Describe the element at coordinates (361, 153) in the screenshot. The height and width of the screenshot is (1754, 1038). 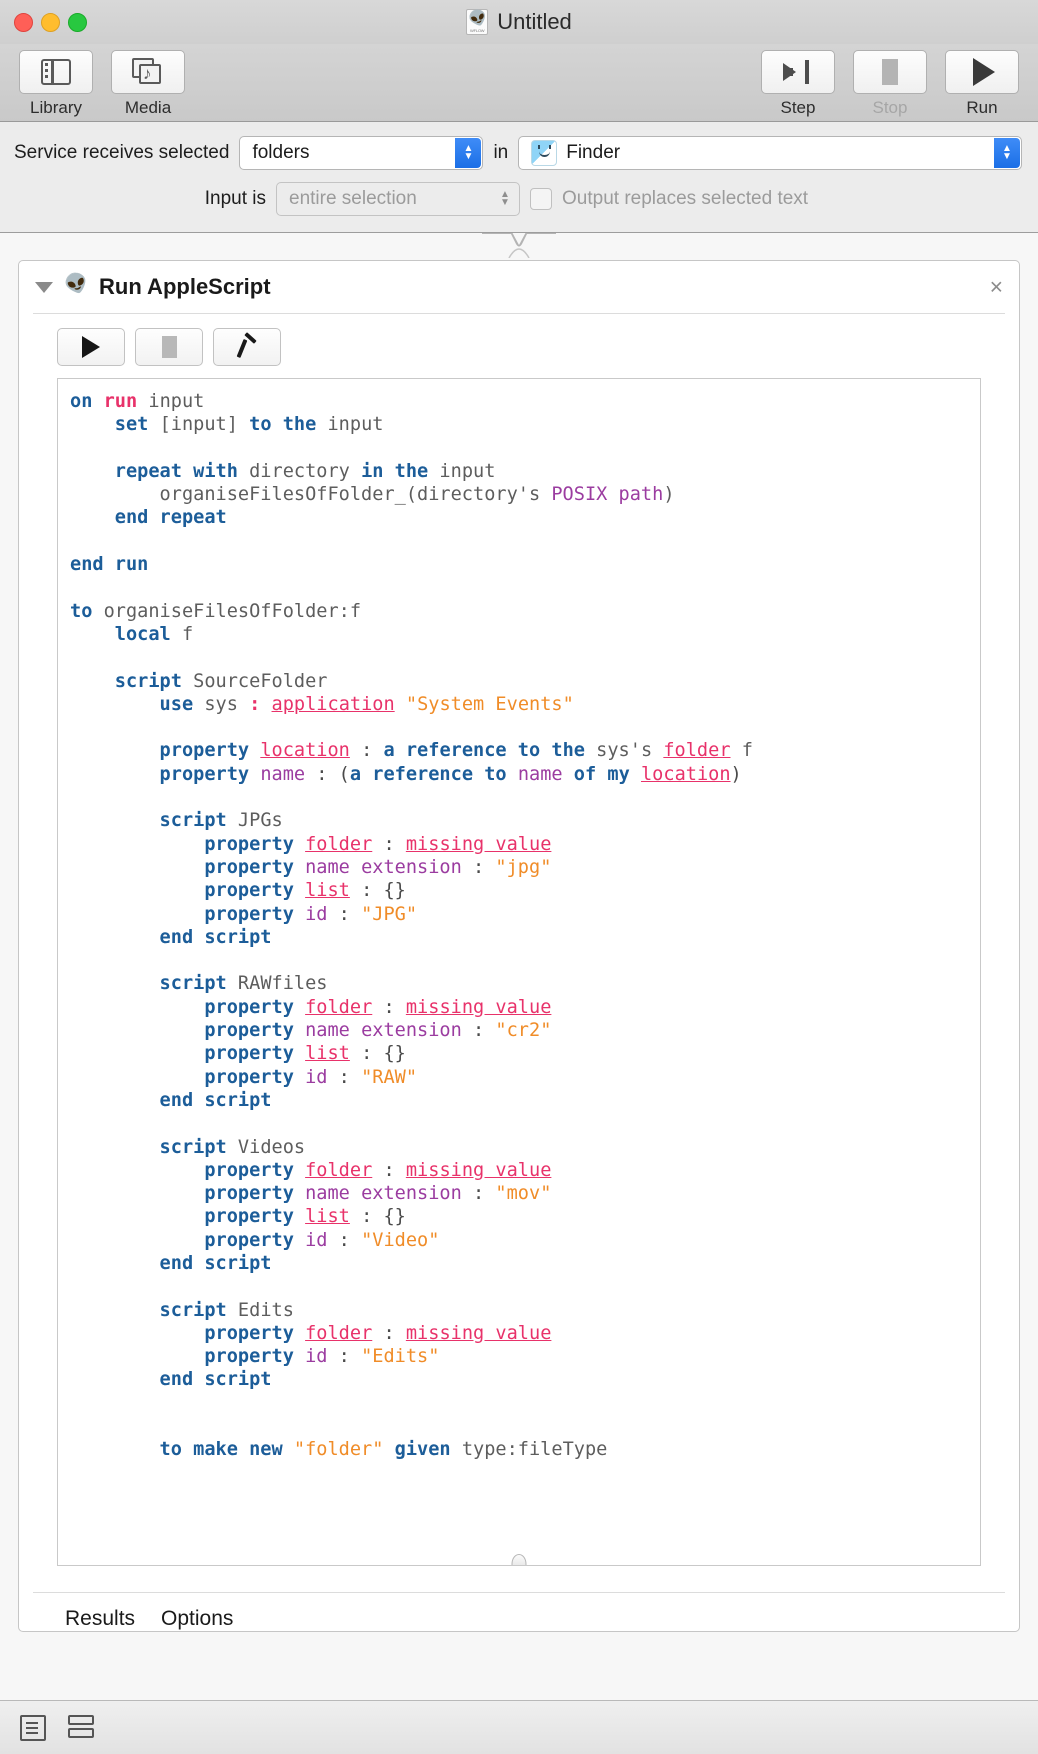
I see `service-receives-select: folders ▲ ▼` at that location.